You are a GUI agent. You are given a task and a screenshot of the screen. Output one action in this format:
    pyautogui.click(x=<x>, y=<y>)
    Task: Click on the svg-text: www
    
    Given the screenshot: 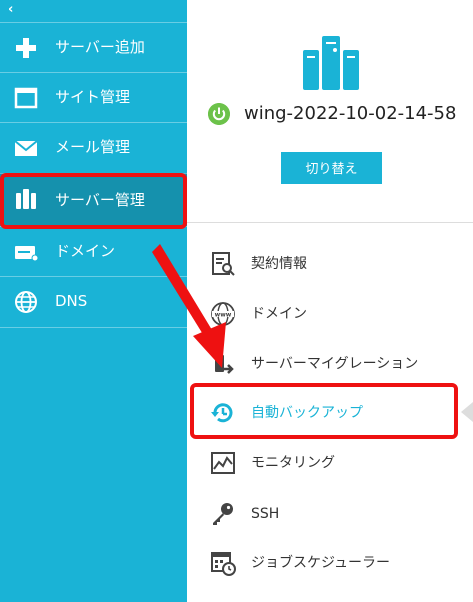 What is the action you would take?
    pyautogui.click(x=223, y=315)
    